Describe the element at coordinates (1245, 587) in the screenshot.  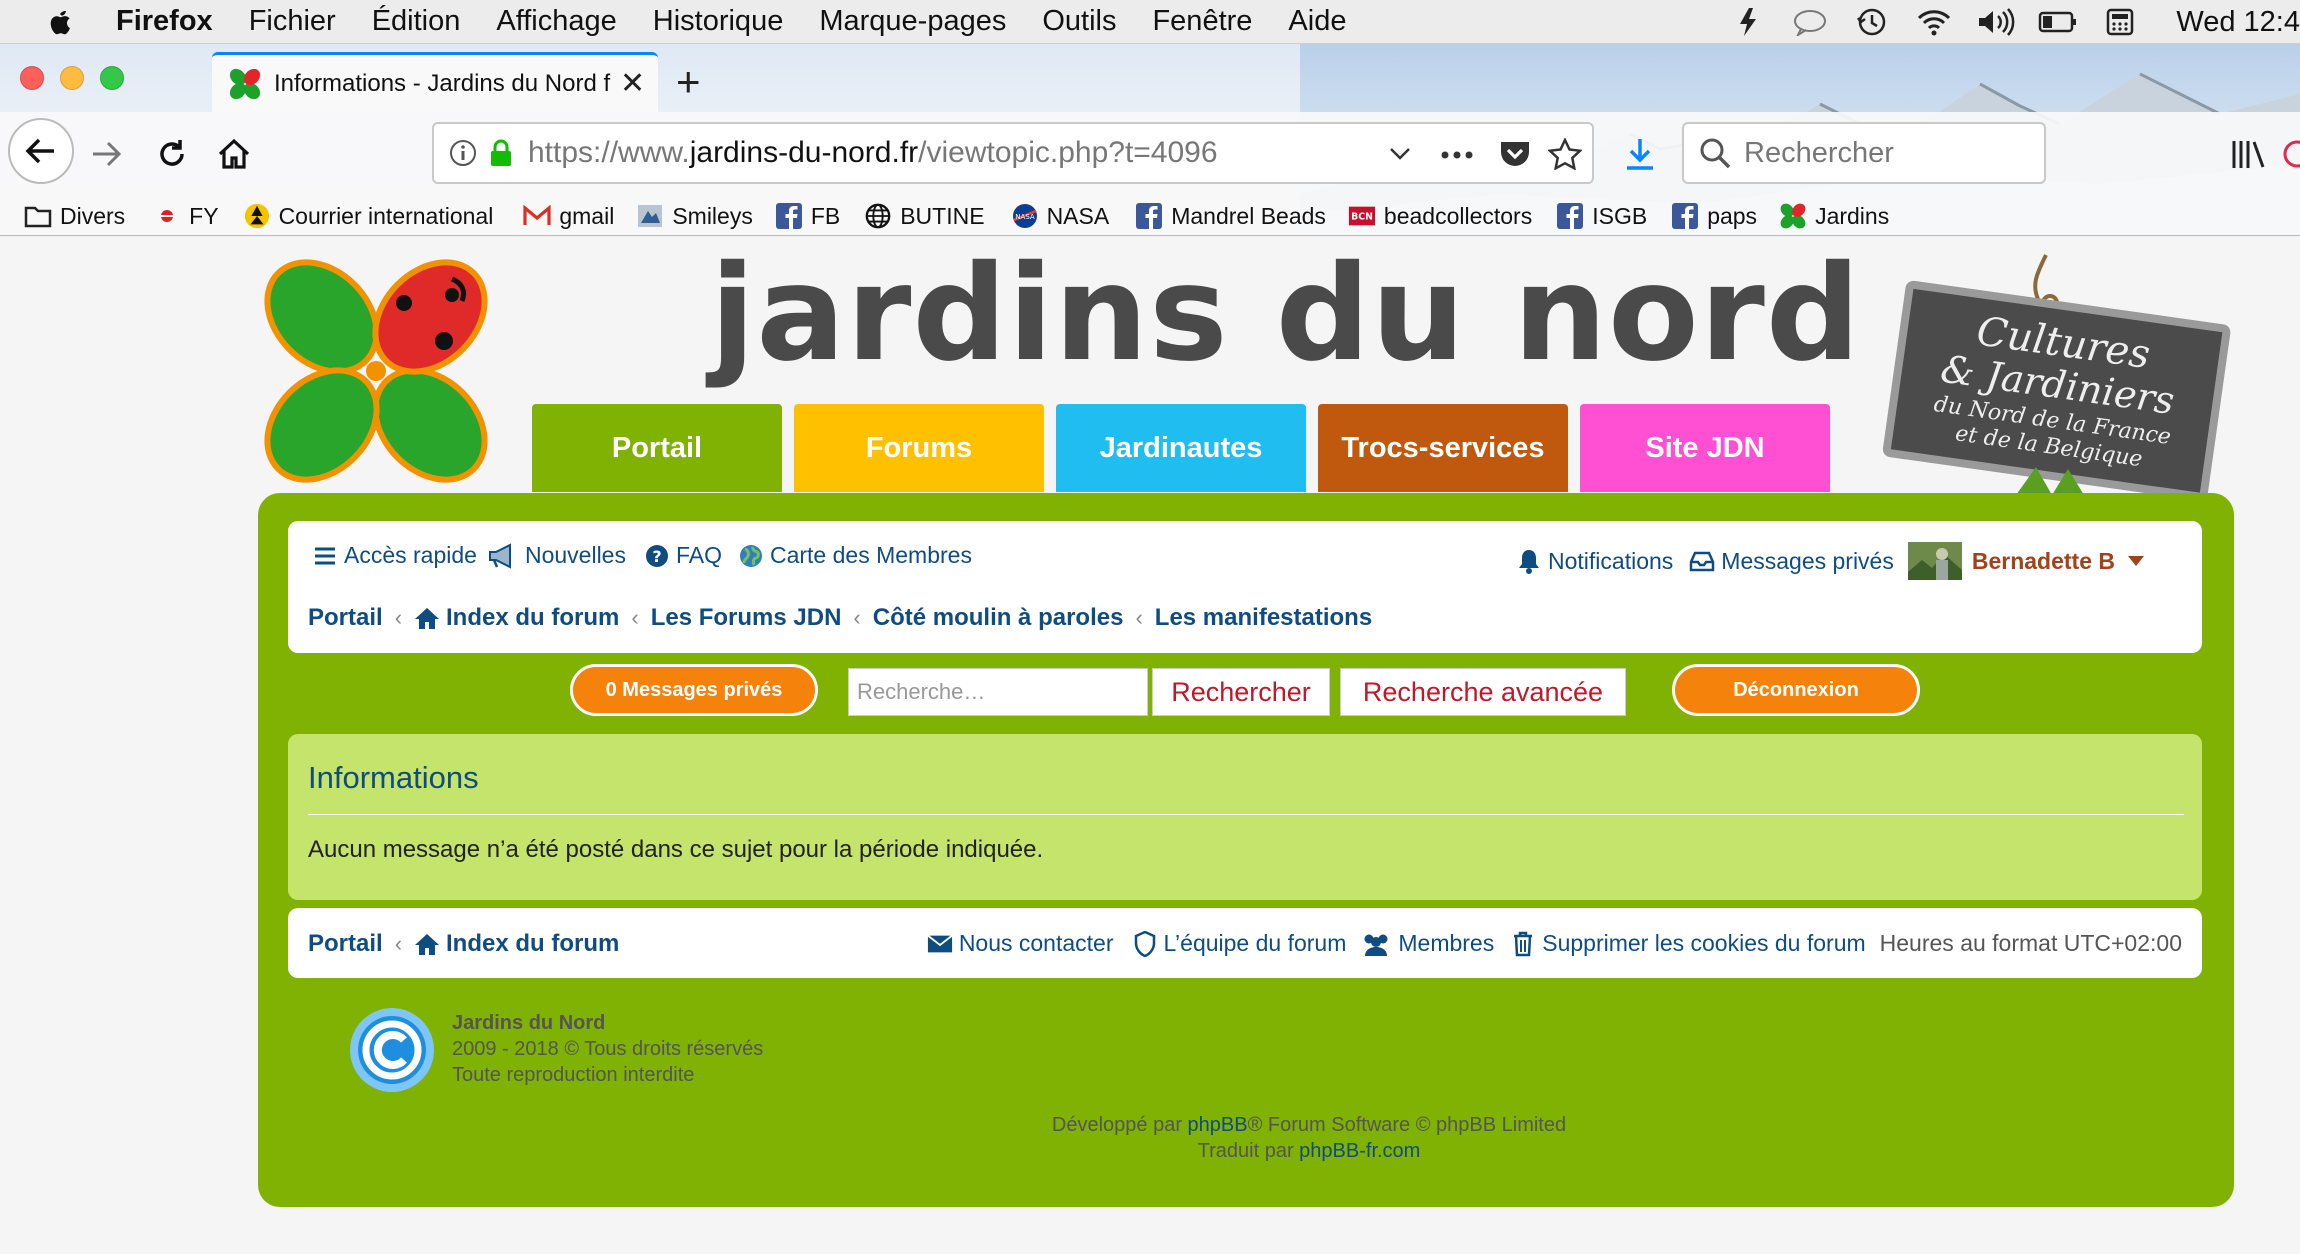
I see `navbar-panel` at that location.